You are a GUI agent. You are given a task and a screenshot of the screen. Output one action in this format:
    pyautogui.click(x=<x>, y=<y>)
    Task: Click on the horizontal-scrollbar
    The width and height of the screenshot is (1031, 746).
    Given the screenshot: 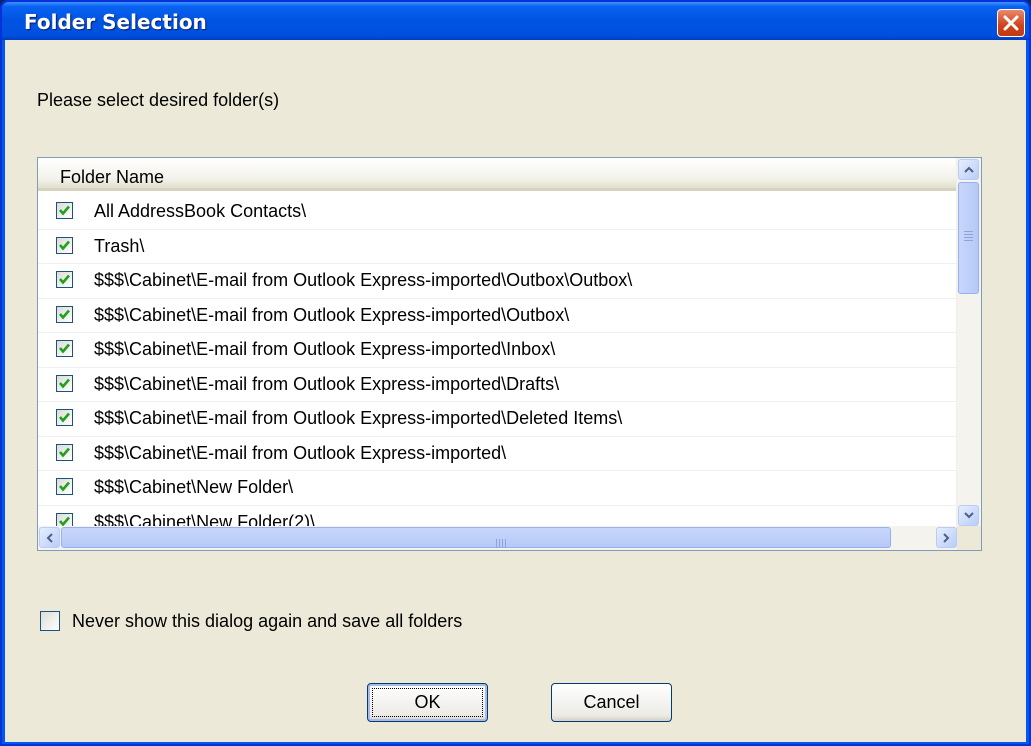 What is the action you would take?
    pyautogui.click(x=509, y=538)
    